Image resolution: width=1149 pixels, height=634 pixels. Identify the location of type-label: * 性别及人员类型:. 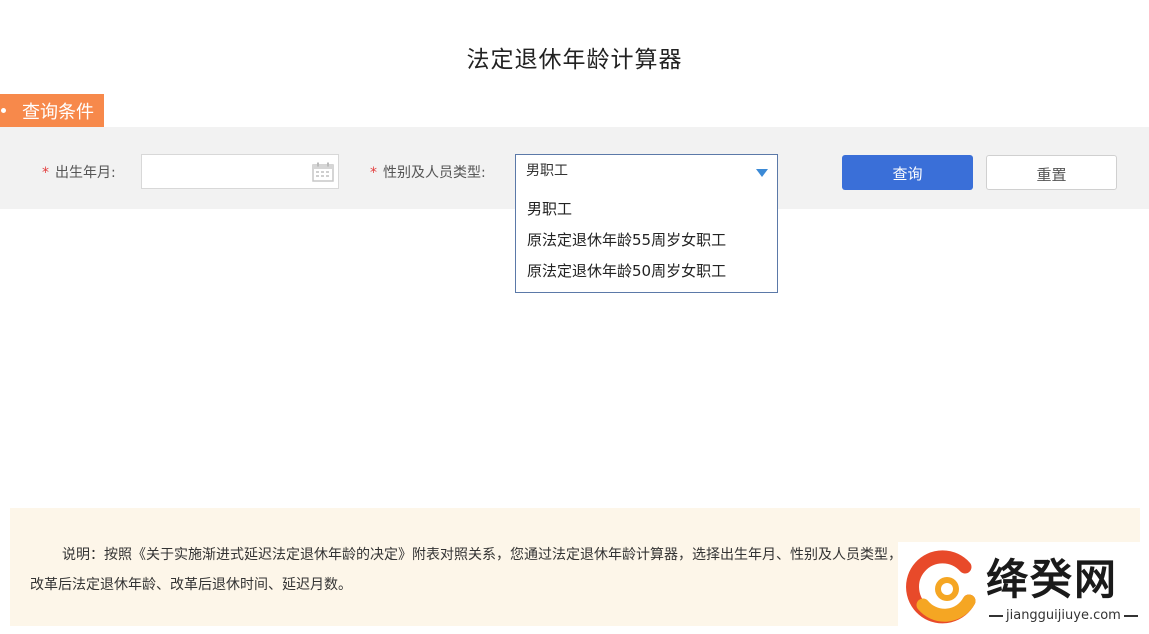
(428, 172).